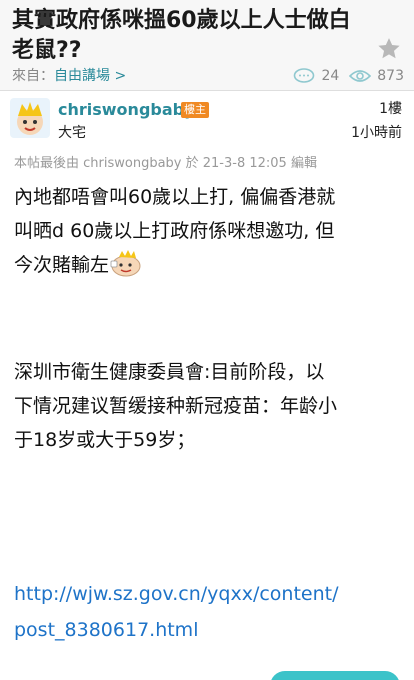 The height and width of the screenshot is (680, 414). Describe the element at coordinates (165, 163) in the screenshot. I see `edit-note: 本帖最後由 chriswongbaby 於 21-3-8 12:05 編輯` at that location.